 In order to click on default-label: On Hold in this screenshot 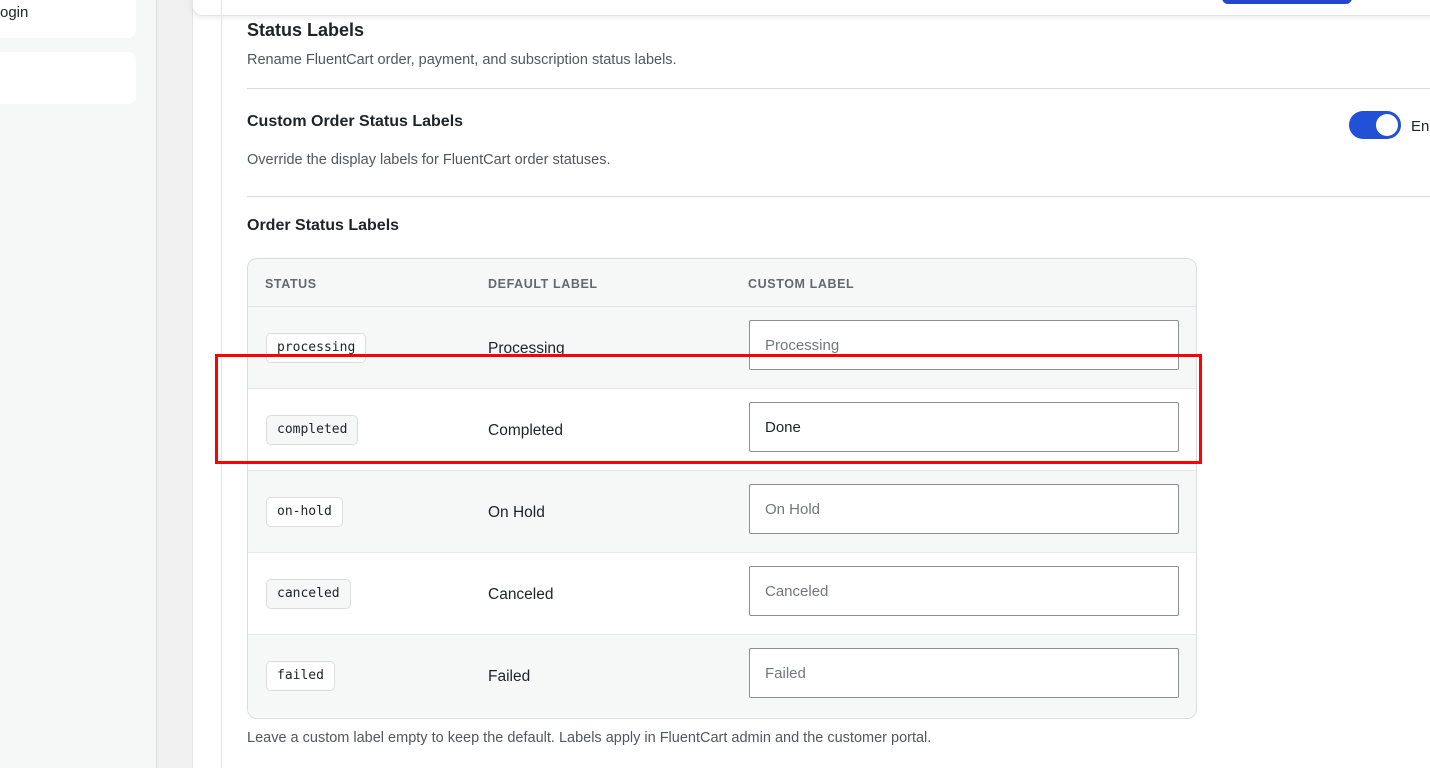, I will do `click(516, 512)`.